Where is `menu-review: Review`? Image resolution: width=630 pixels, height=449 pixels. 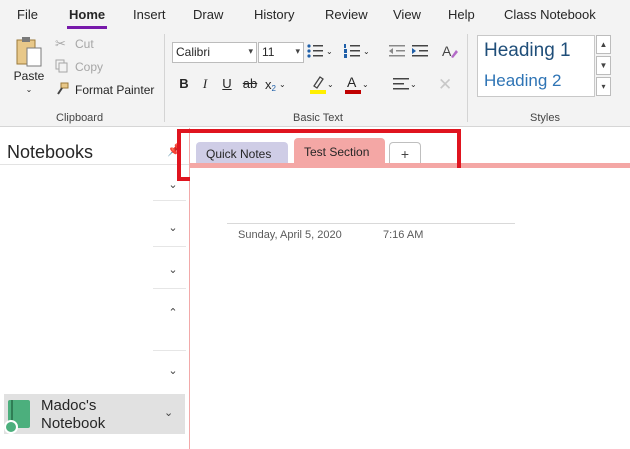 menu-review: Review is located at coordinates (346, 14).